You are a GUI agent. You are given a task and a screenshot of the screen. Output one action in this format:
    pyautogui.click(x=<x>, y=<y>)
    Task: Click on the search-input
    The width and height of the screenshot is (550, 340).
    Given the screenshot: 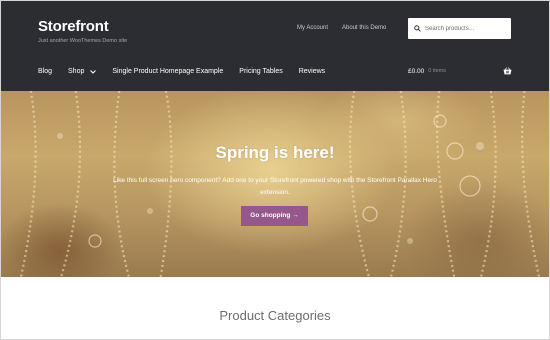 What is the action you would take?
    pyautogui.click(x=468, y=28)
    